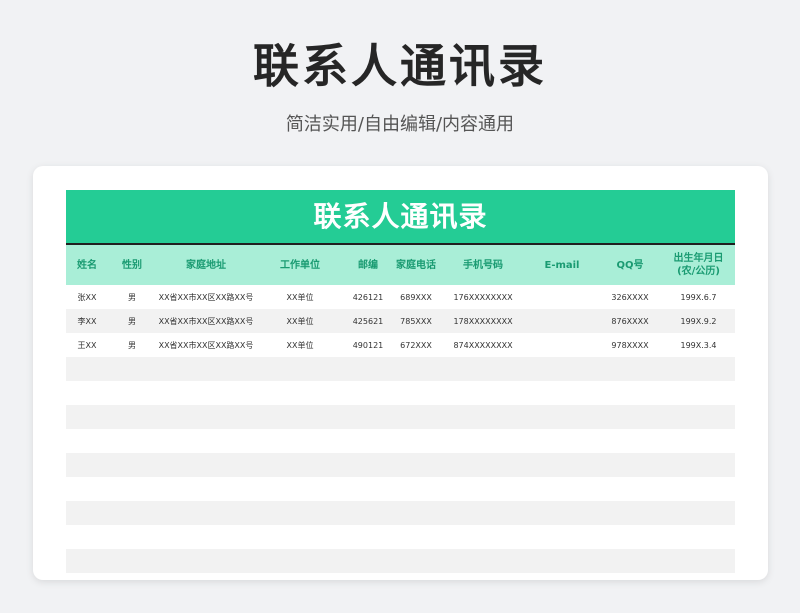  I want to click on cell-mobile: 176XXXXXXXX, so click(483, 297).